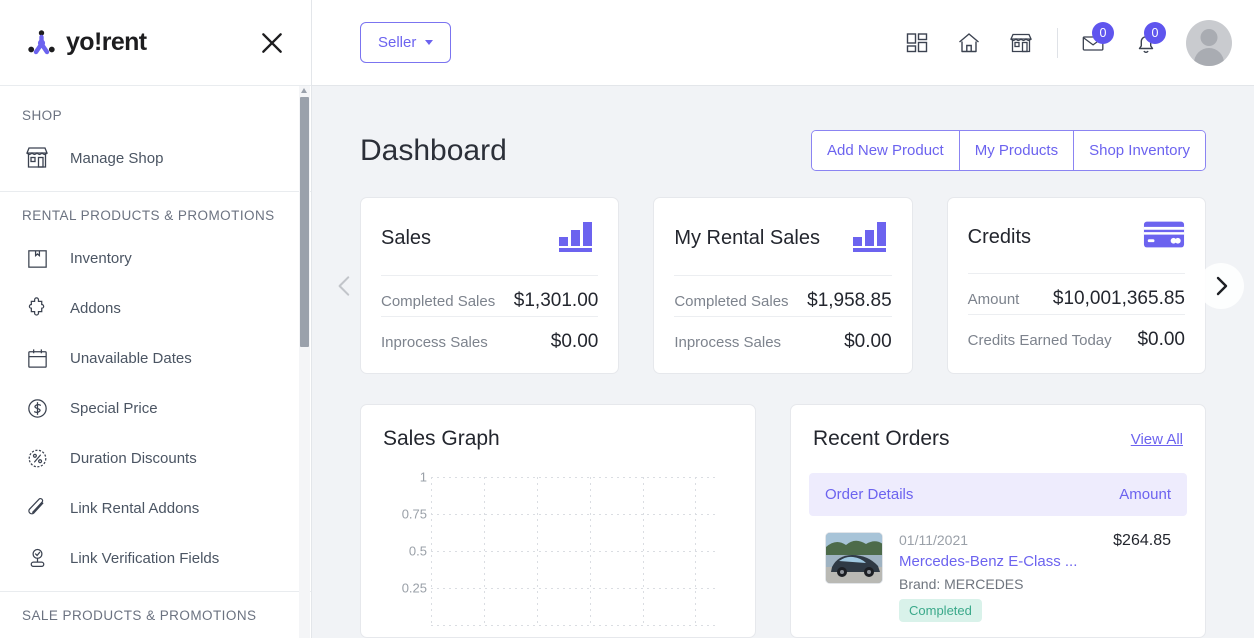  Describe the element at coordinates (1209, 37) in the screenshot. I see `avatar-head` at that location.